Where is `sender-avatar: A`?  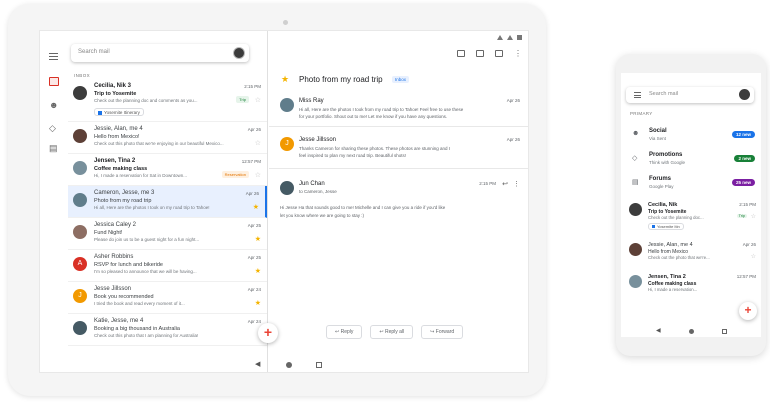 sender-avatar: A is located at coordinates (80, 264).